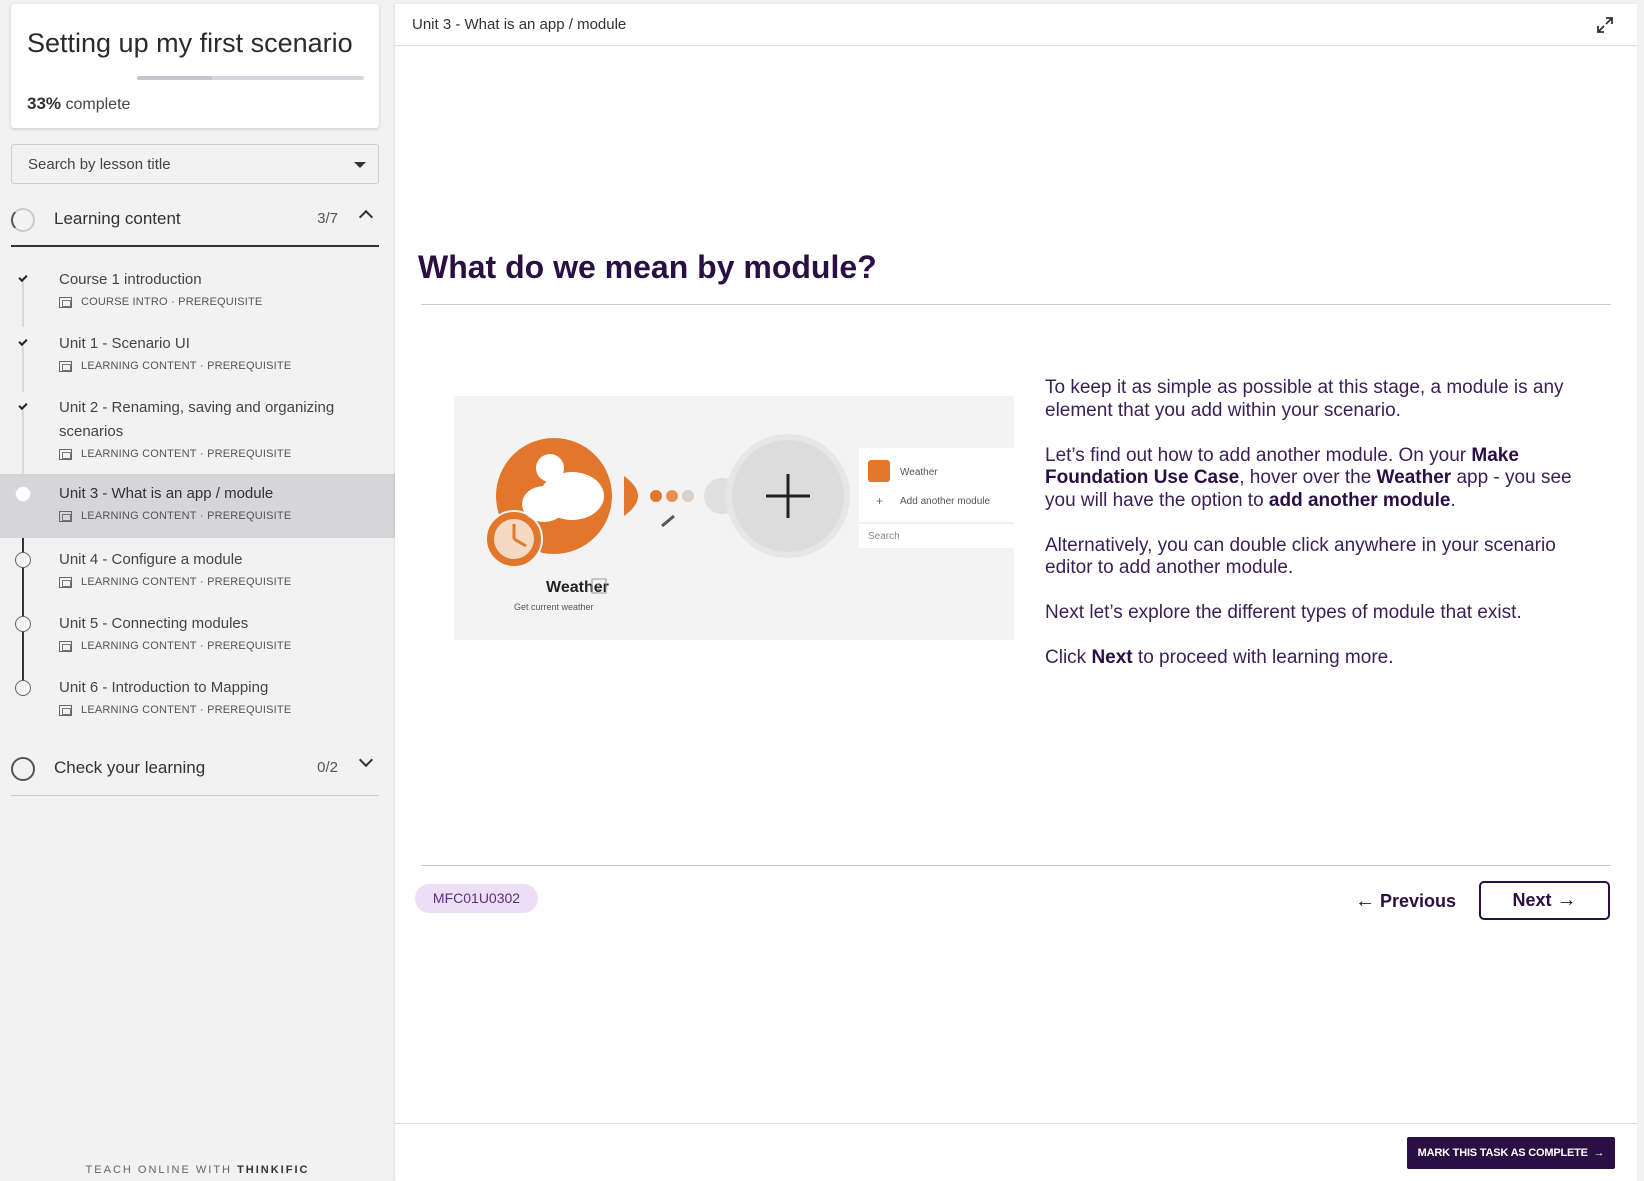  Describe the element at coordinates (647, 267) in the screenshot. I see `page-title: What do we mean by module?` at that location.